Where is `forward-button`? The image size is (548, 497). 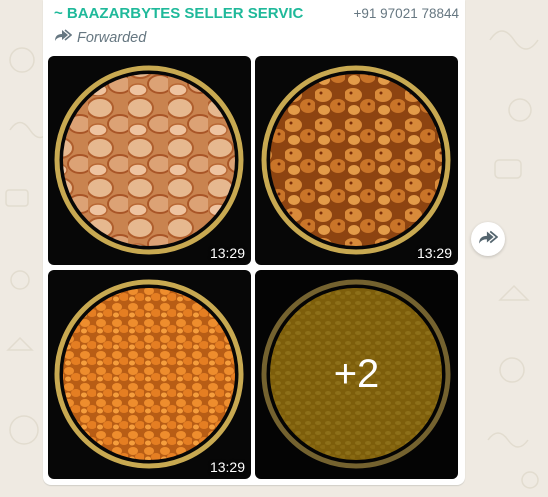 forward-button is located at coordinates (488, 239).